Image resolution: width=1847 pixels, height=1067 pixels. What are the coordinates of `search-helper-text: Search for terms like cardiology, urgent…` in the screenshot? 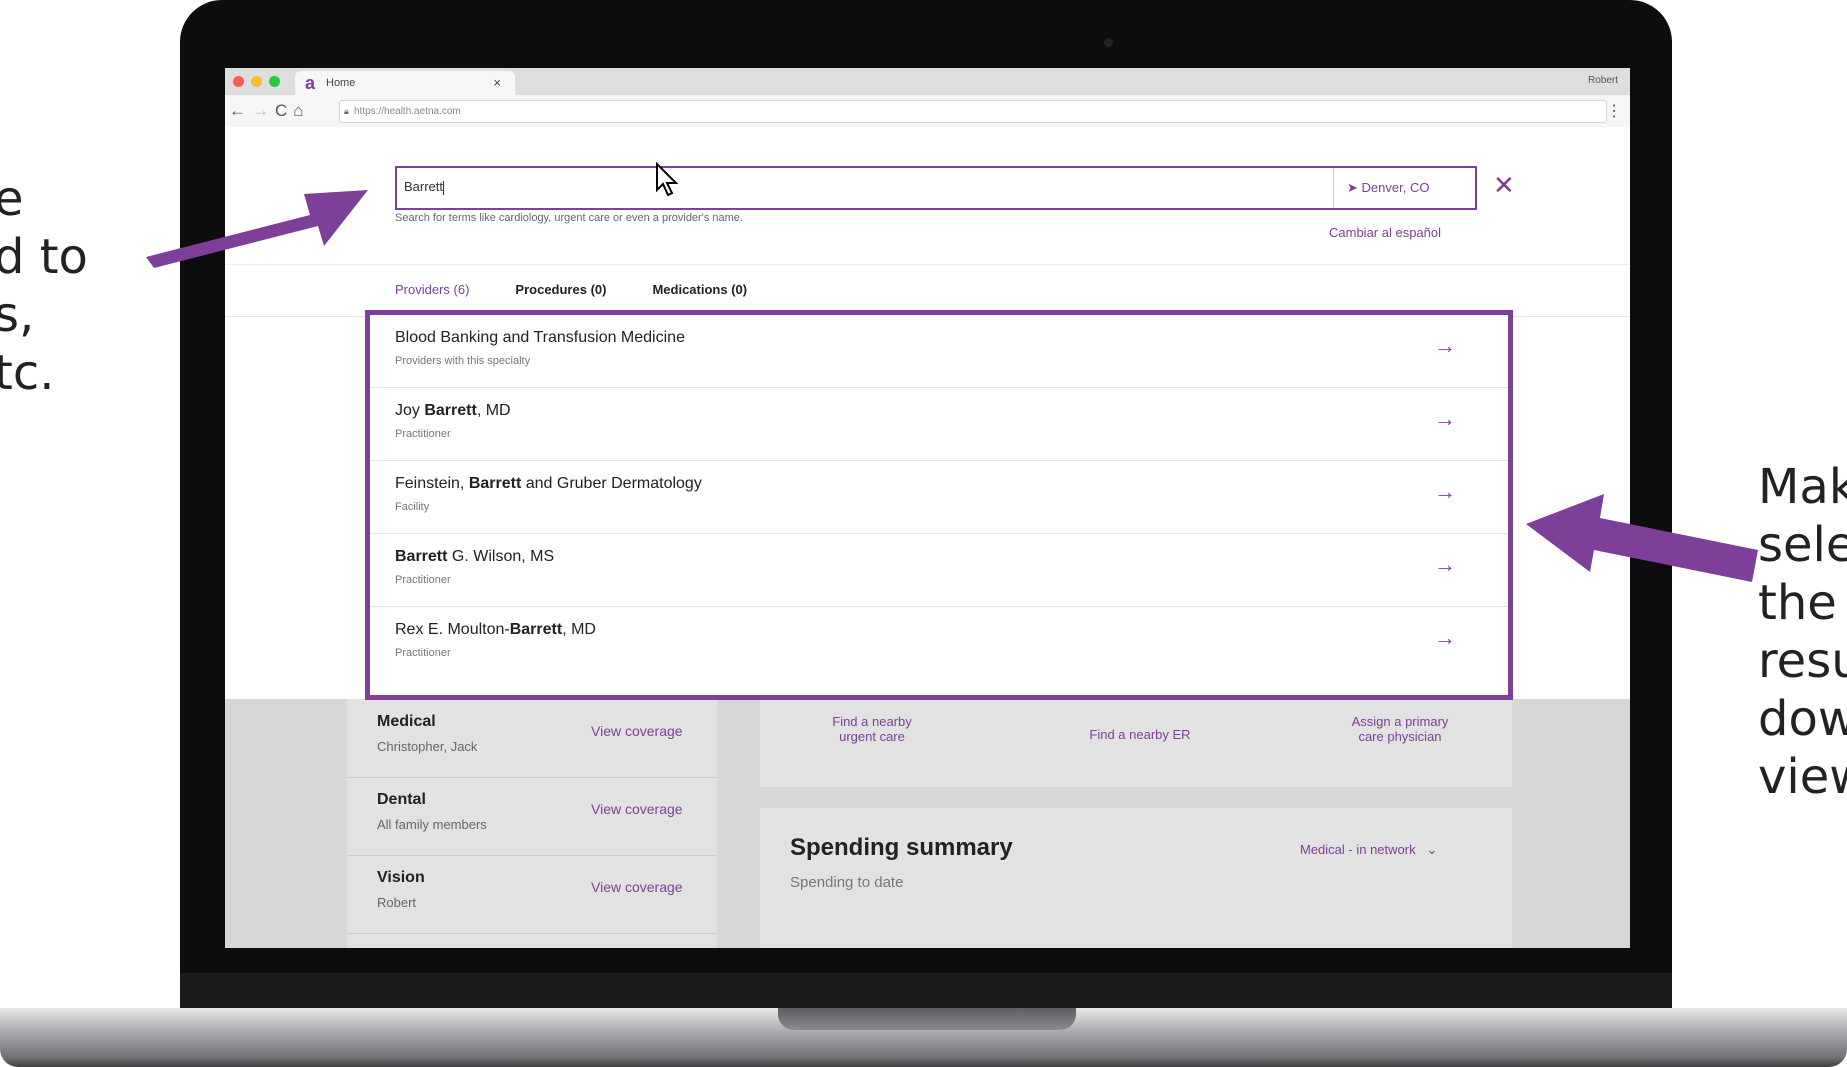 It's located at (569, 218).